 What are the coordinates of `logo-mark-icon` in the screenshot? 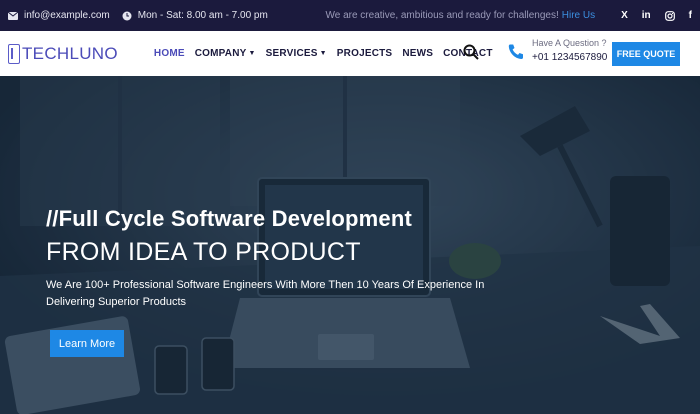 It's located at (14, 53).